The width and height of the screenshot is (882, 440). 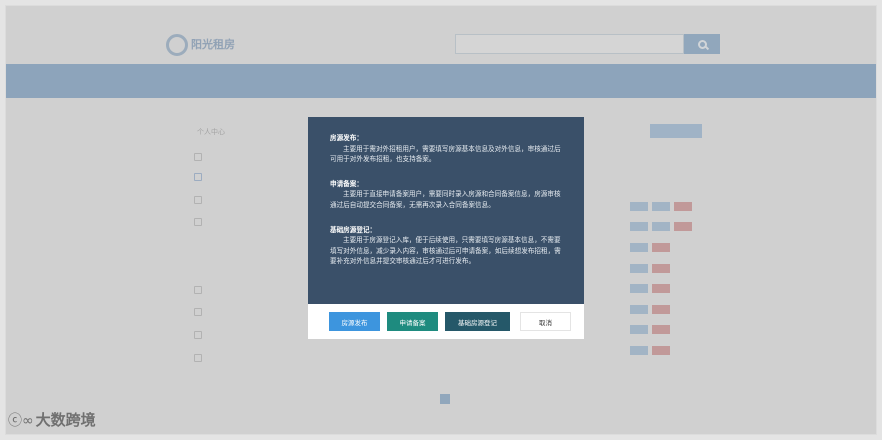 What do you see at coordinates (21, 420) in the screenshot?
I see `watermark-logo-icon: ⓒ∞` at bounding box center [21, 420].